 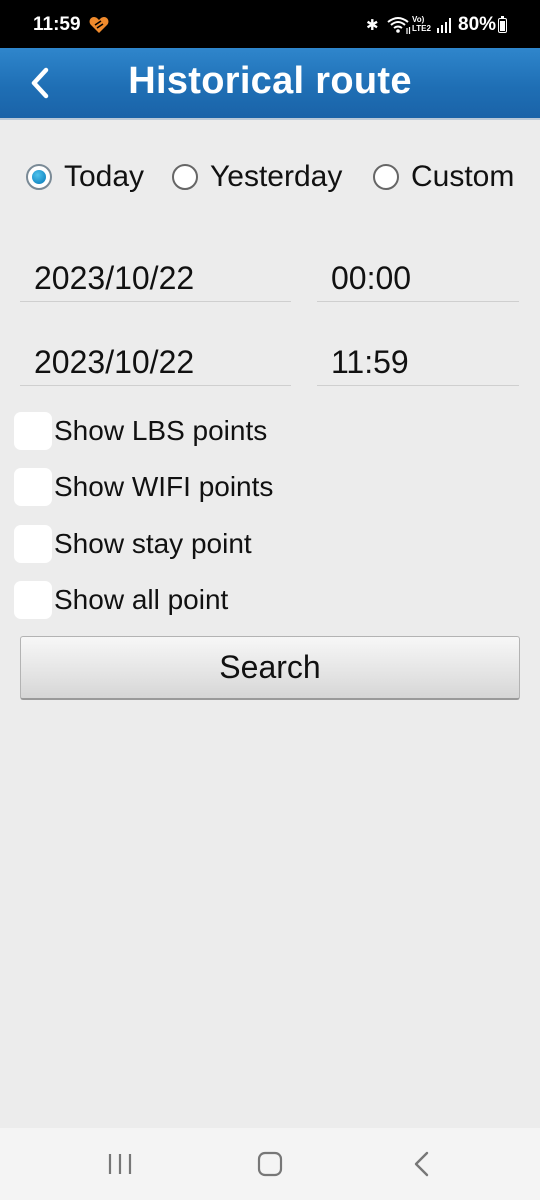 I want to click on home-icon, so click(x=270, y=1164).